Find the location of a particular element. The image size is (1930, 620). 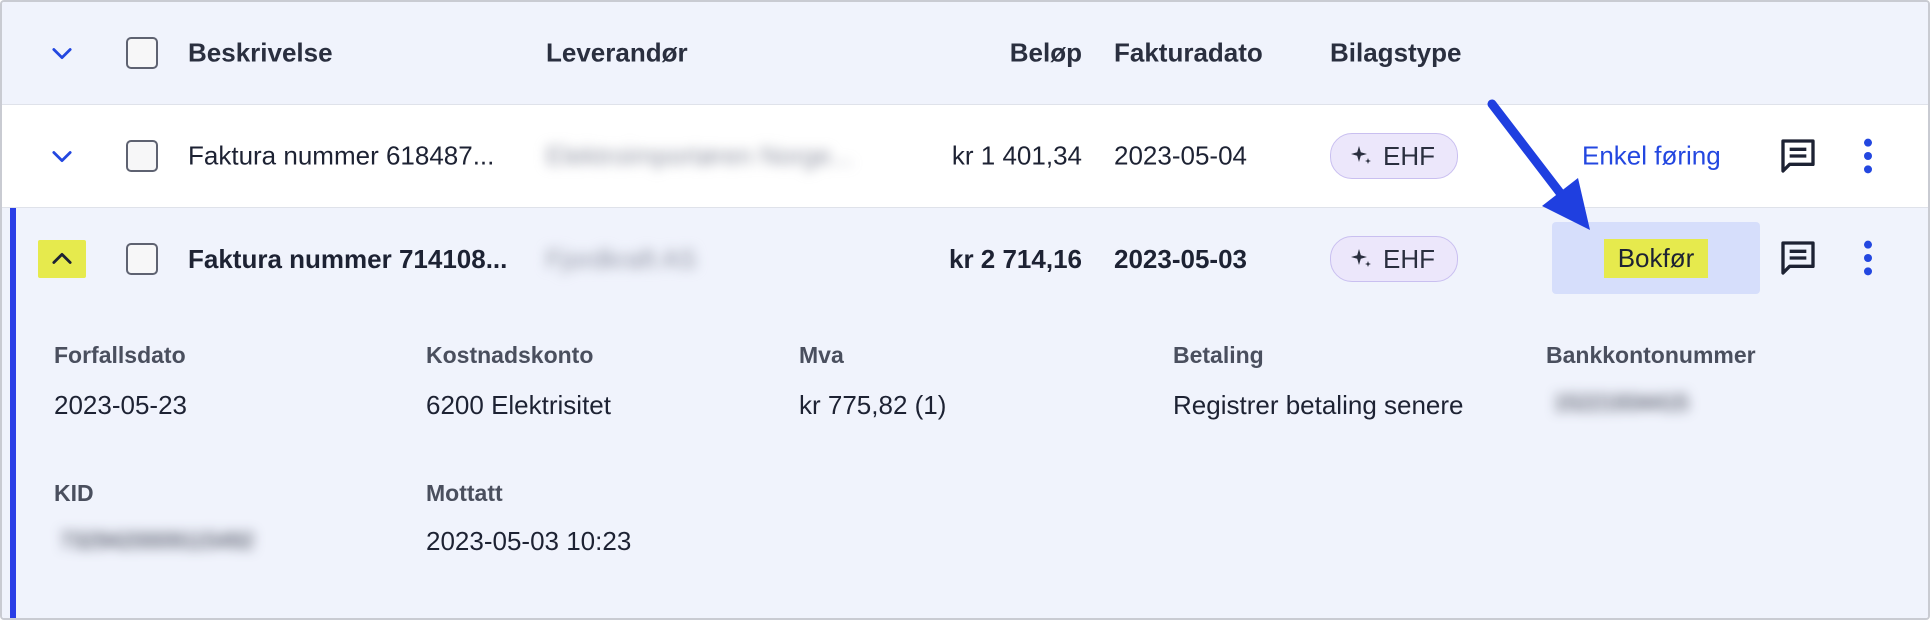

chevron-up-icon is located at coordinates (62, 258).